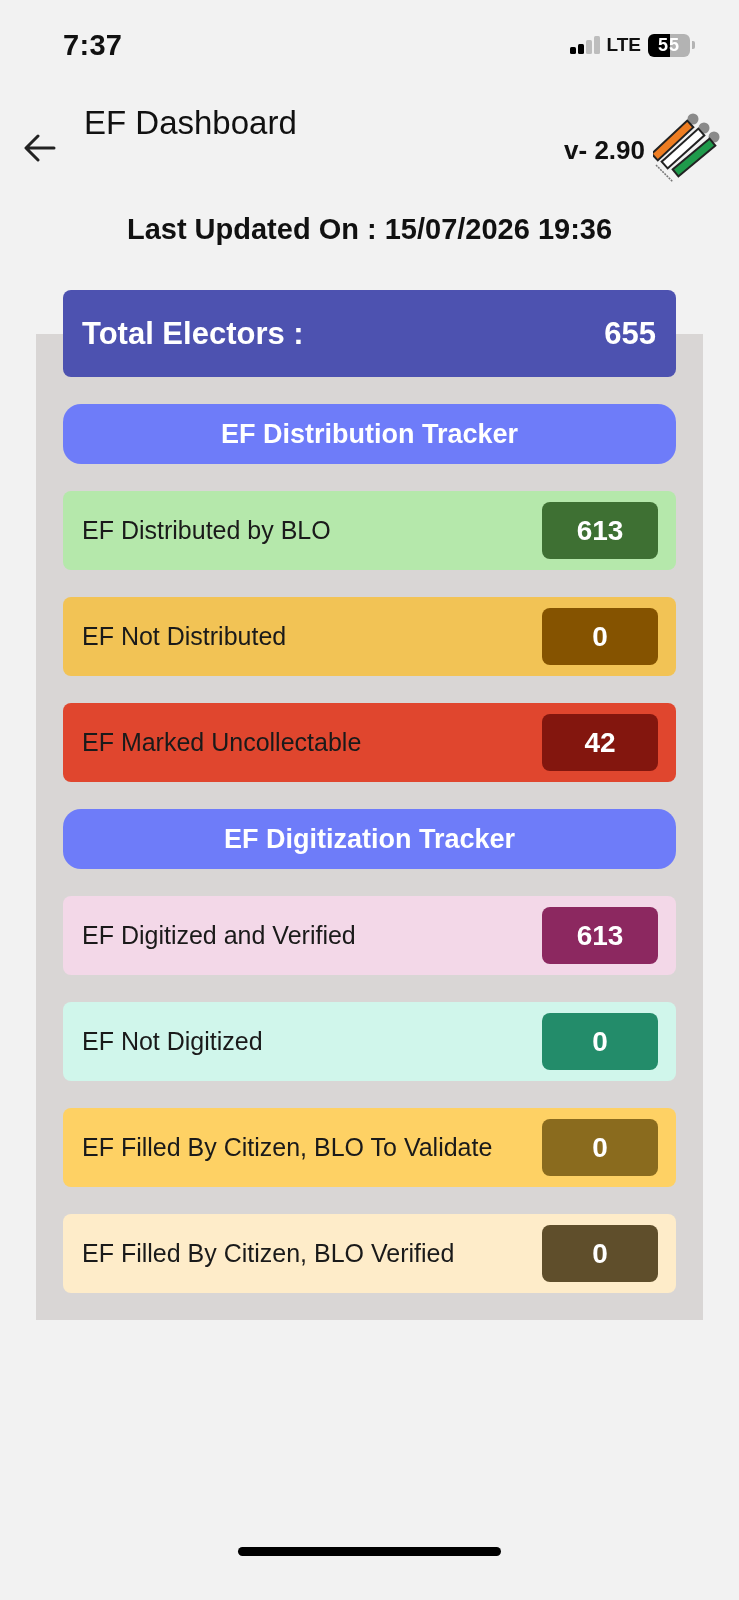 Image resolution: width=739 pixels, height=1600 pixels. I want to click on back-button, so click(40, 148).